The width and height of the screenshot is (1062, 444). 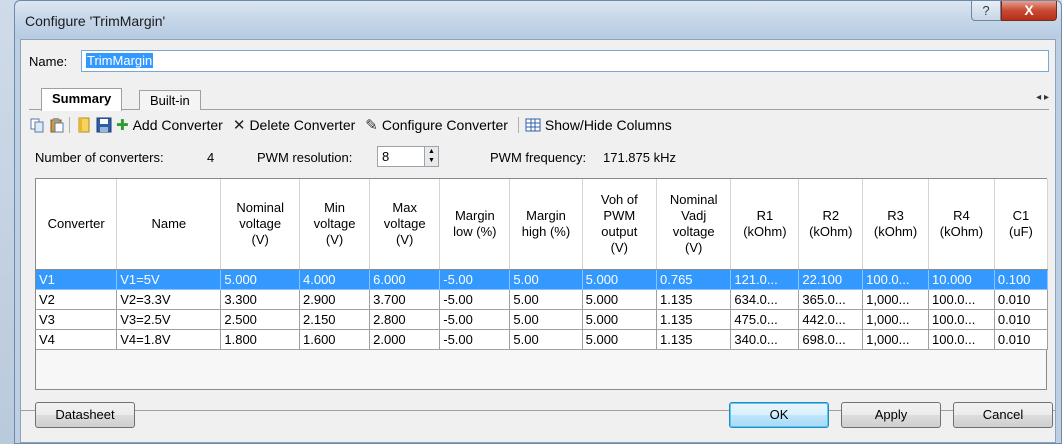 What do you see at coordinates (77, 224) in the screenshot?
I see `column-header: Converter` at bounding box center [77, 224].